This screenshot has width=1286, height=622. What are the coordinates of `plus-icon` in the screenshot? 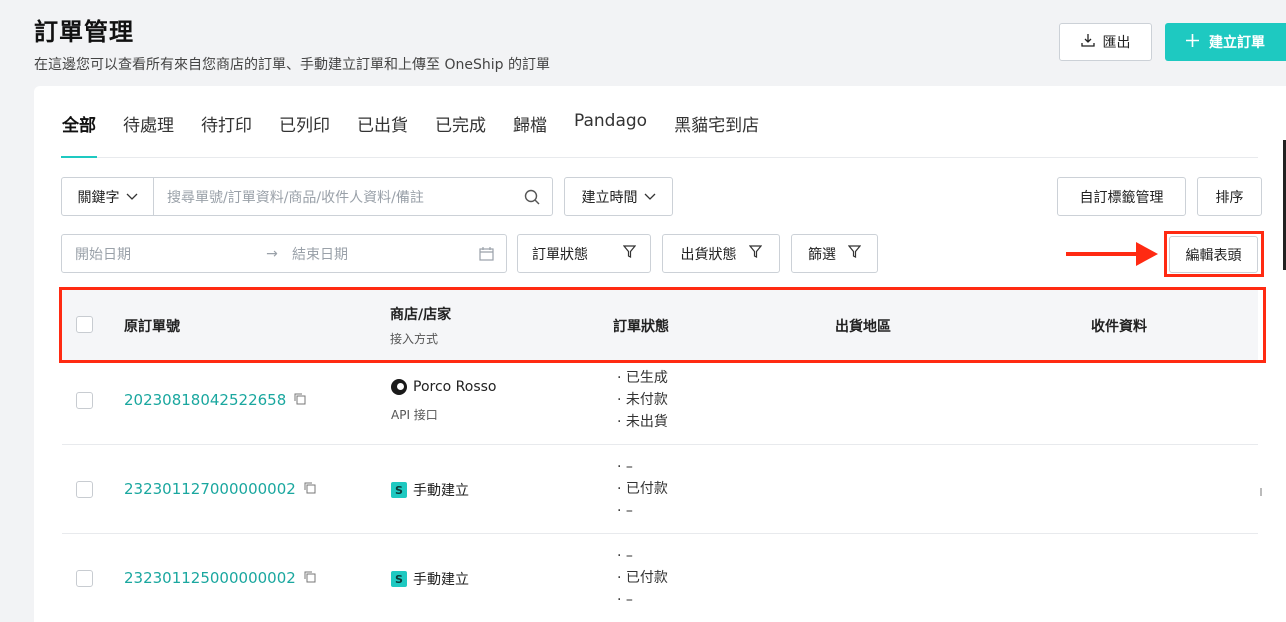 It's located at (1192, 42).